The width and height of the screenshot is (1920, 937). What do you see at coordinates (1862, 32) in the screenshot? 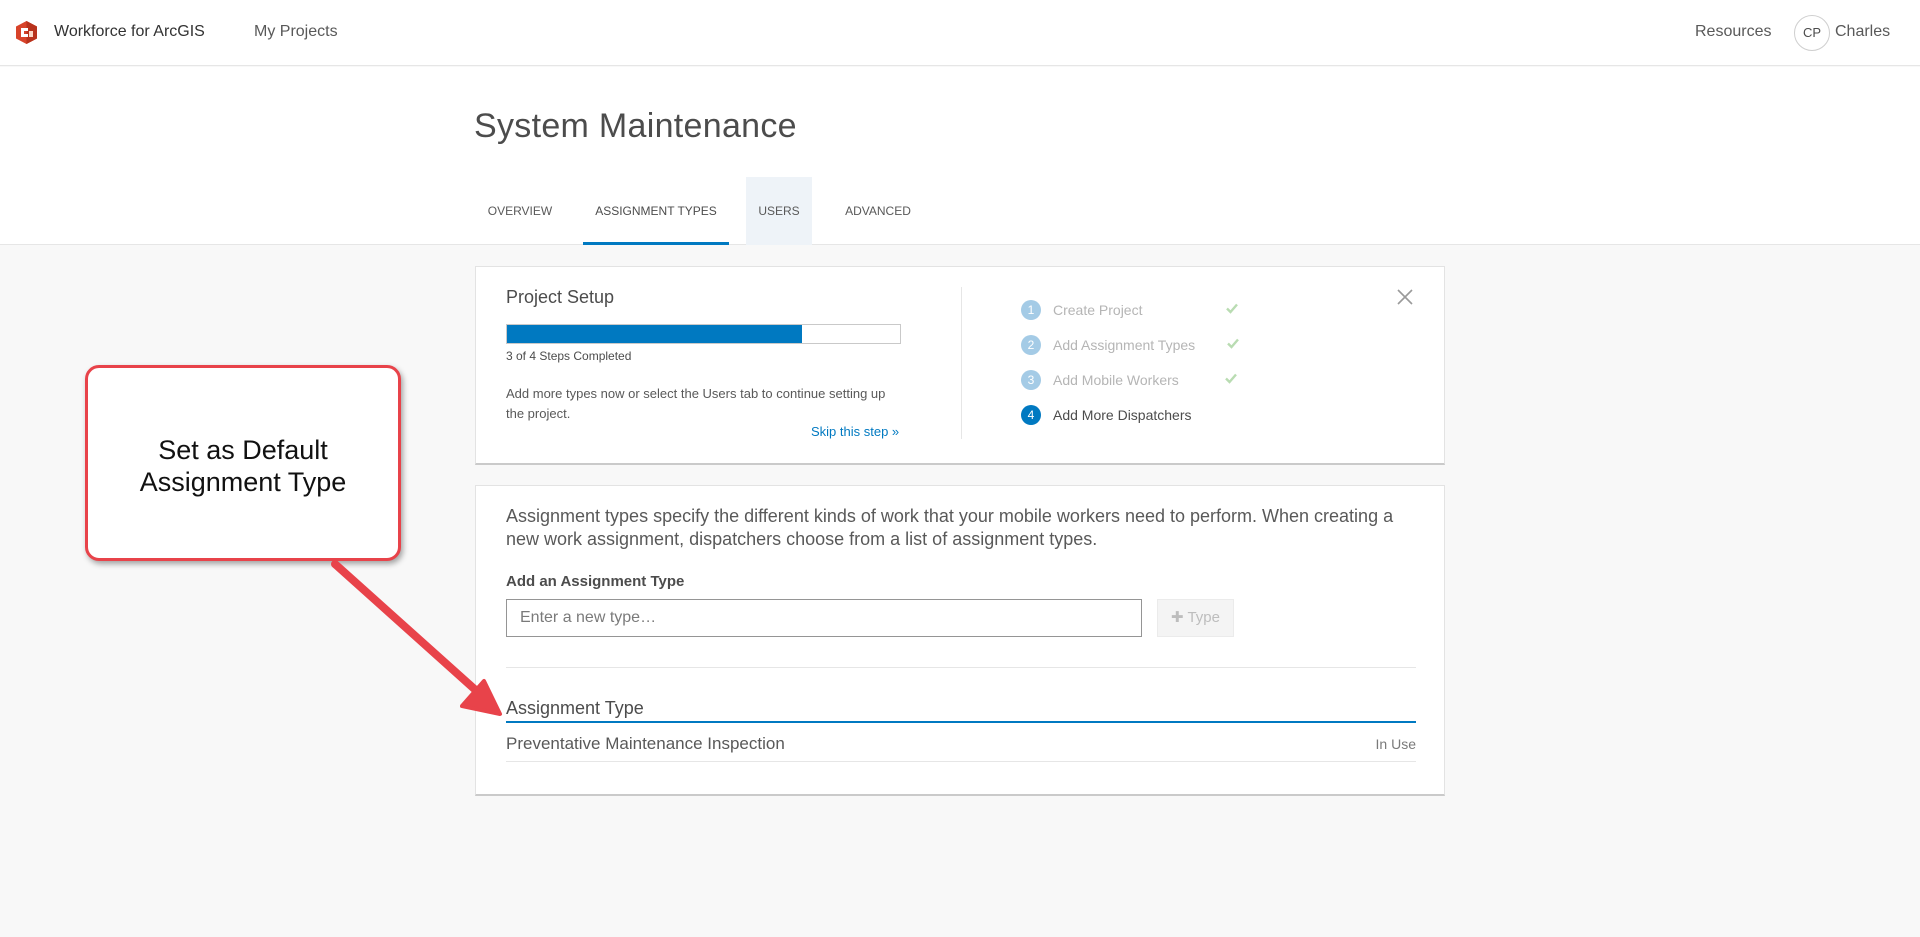
I see `user-name: Charles` at bounding box center [1862, 32].